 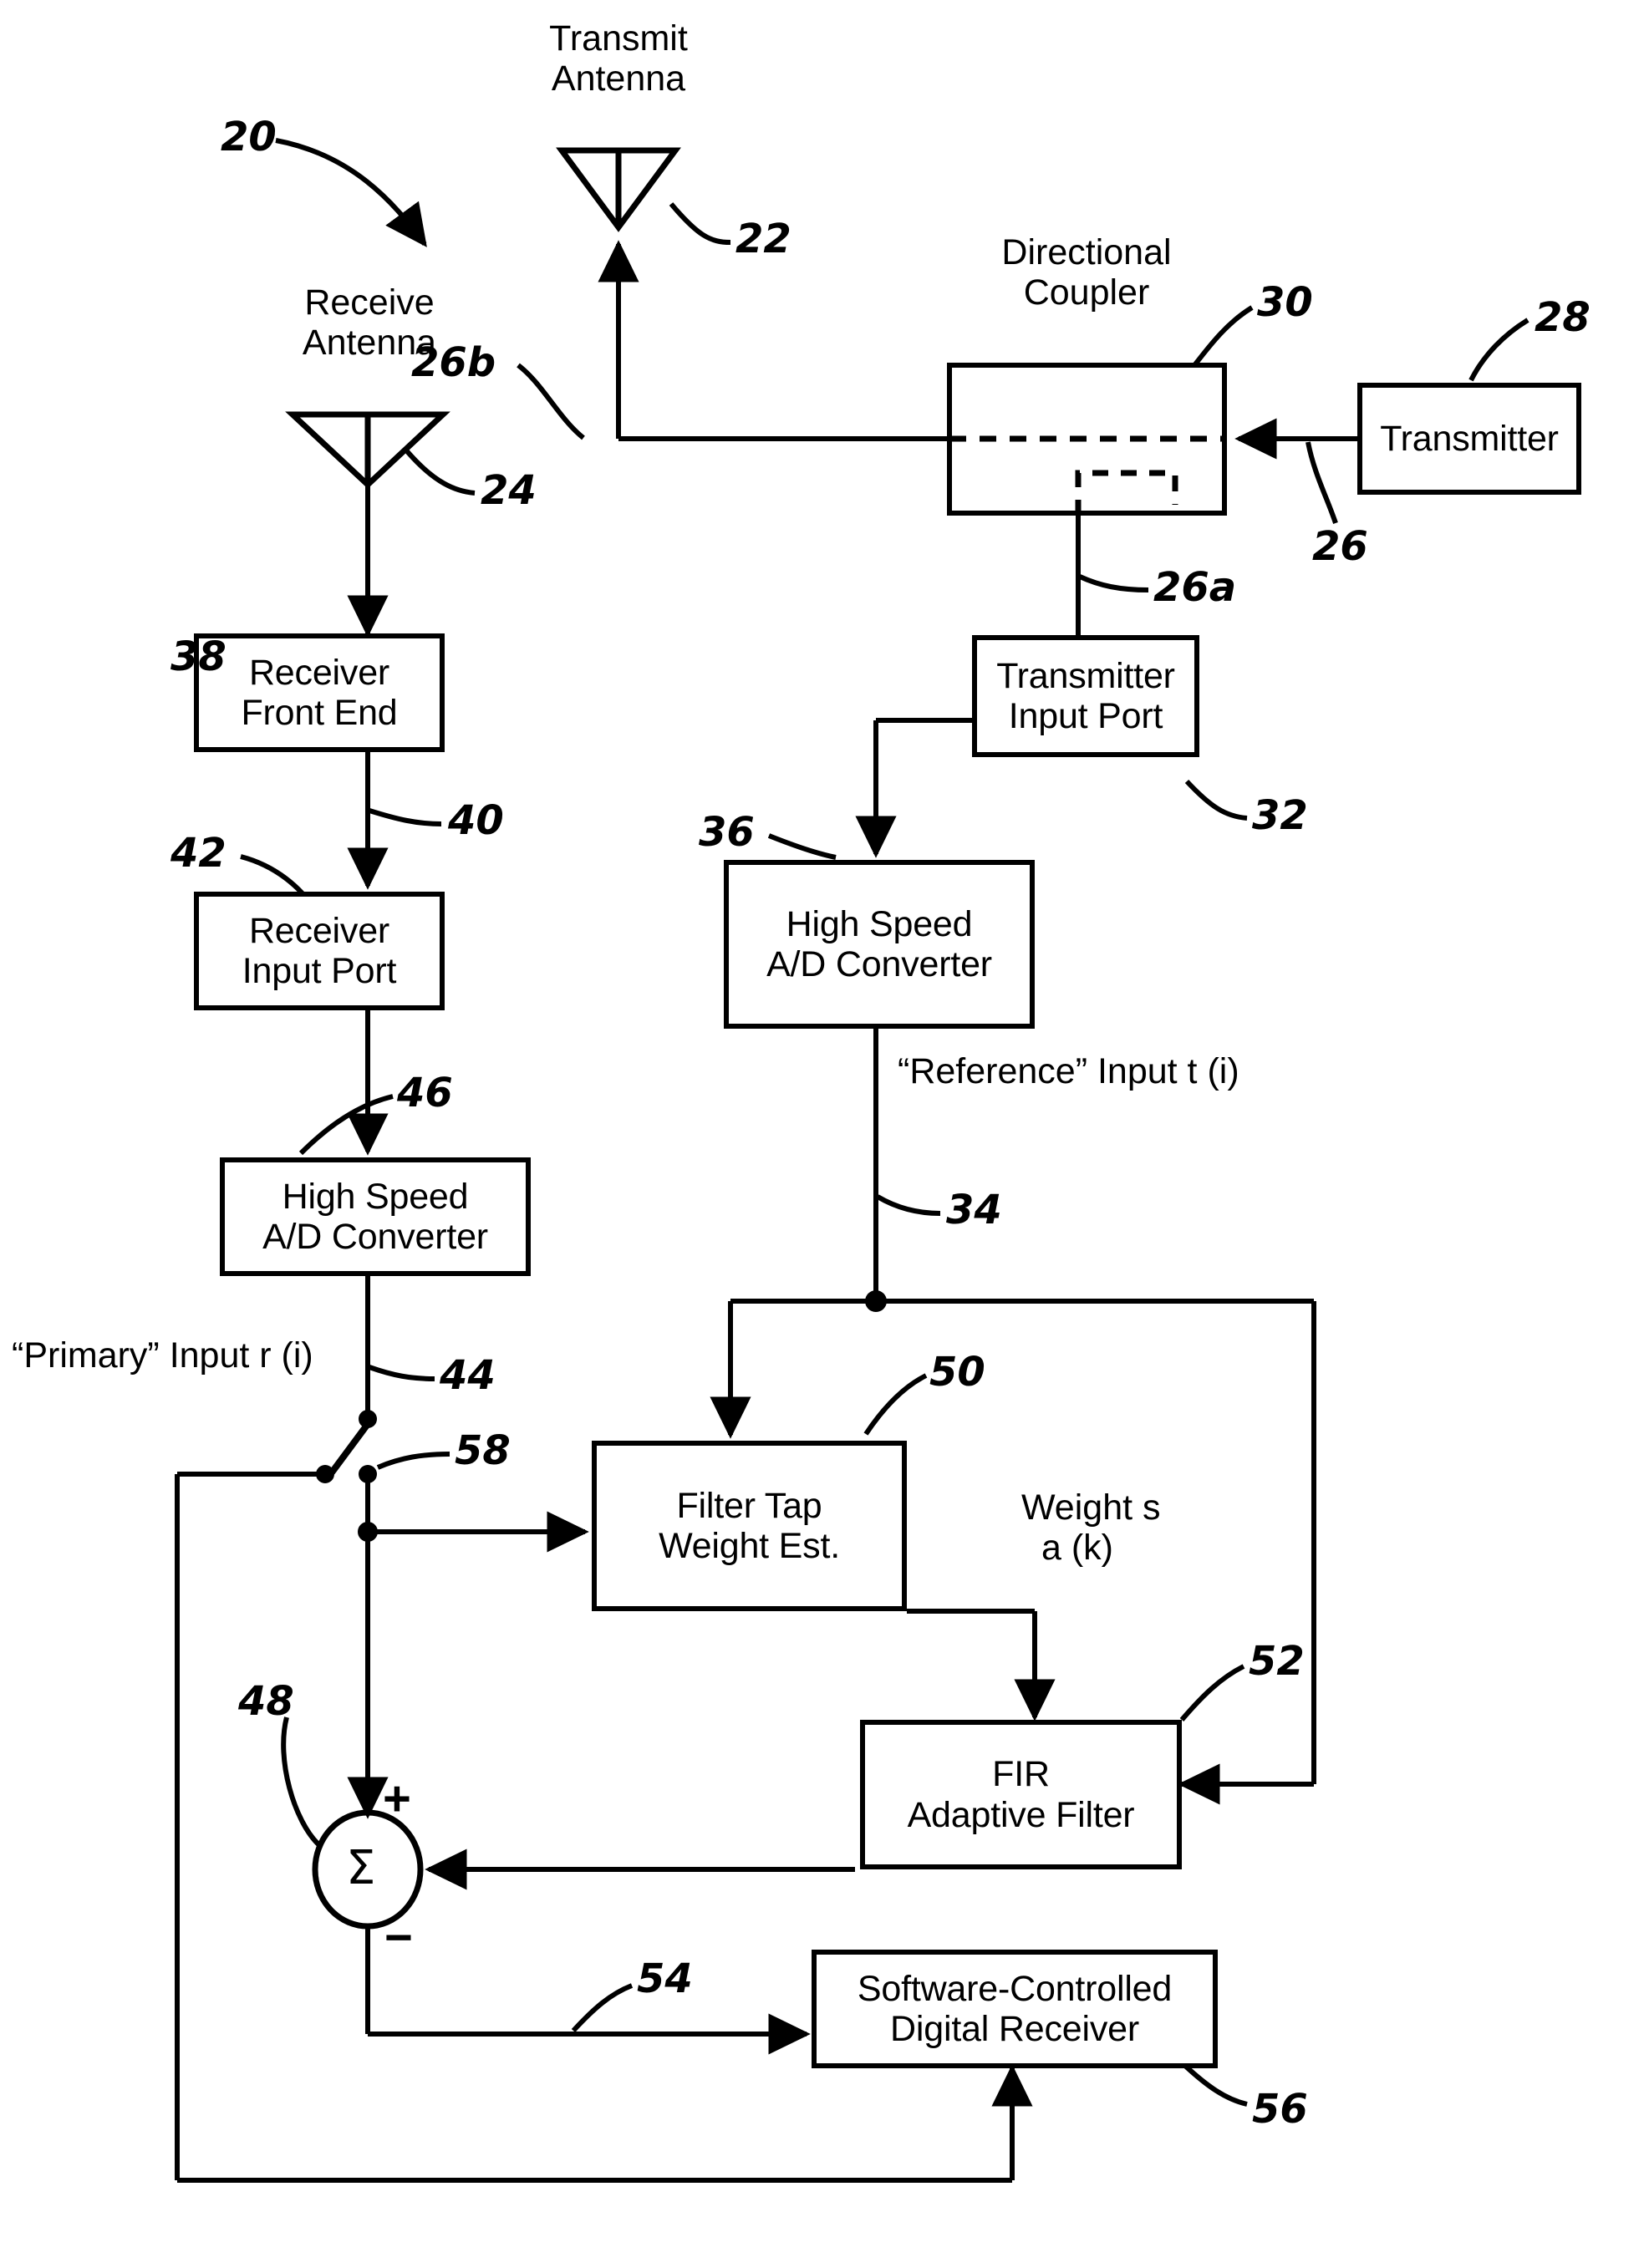 I want to click on ref-numeral-56: 56, so click(x=1280, y=2109).